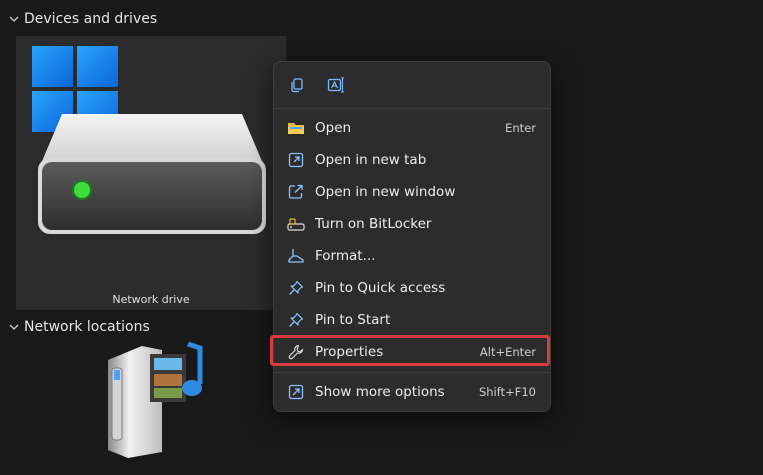 The height and width of the screenshot is (475, 763). I want to click on menu-item-label: Pin to Quick access, so click(380, 288).